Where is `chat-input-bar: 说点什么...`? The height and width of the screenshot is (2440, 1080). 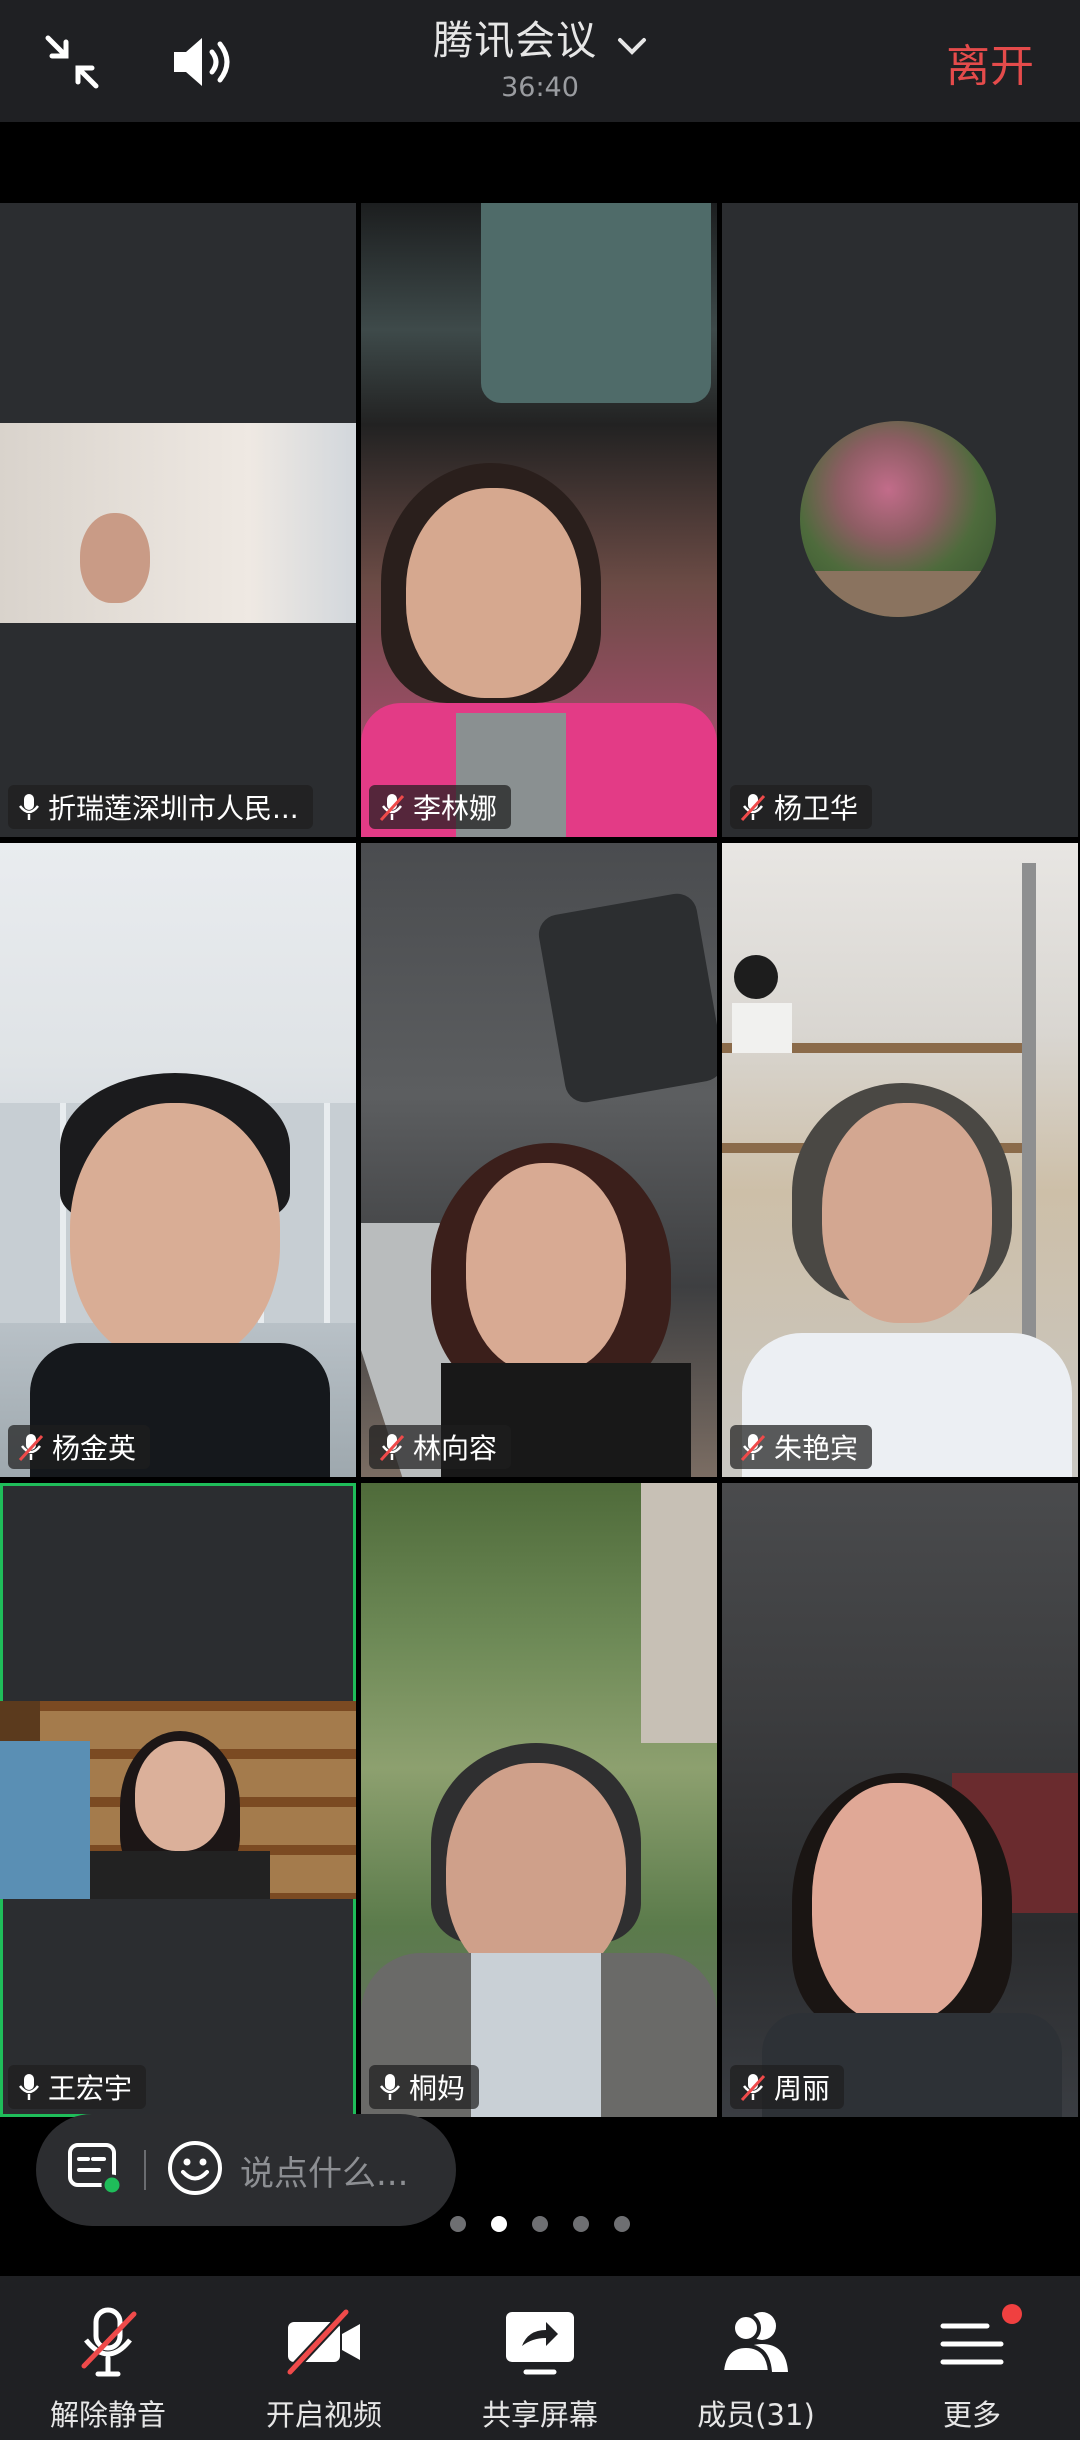 chat-input-bar: 说点什么... is located at coordinates (246, 2170).